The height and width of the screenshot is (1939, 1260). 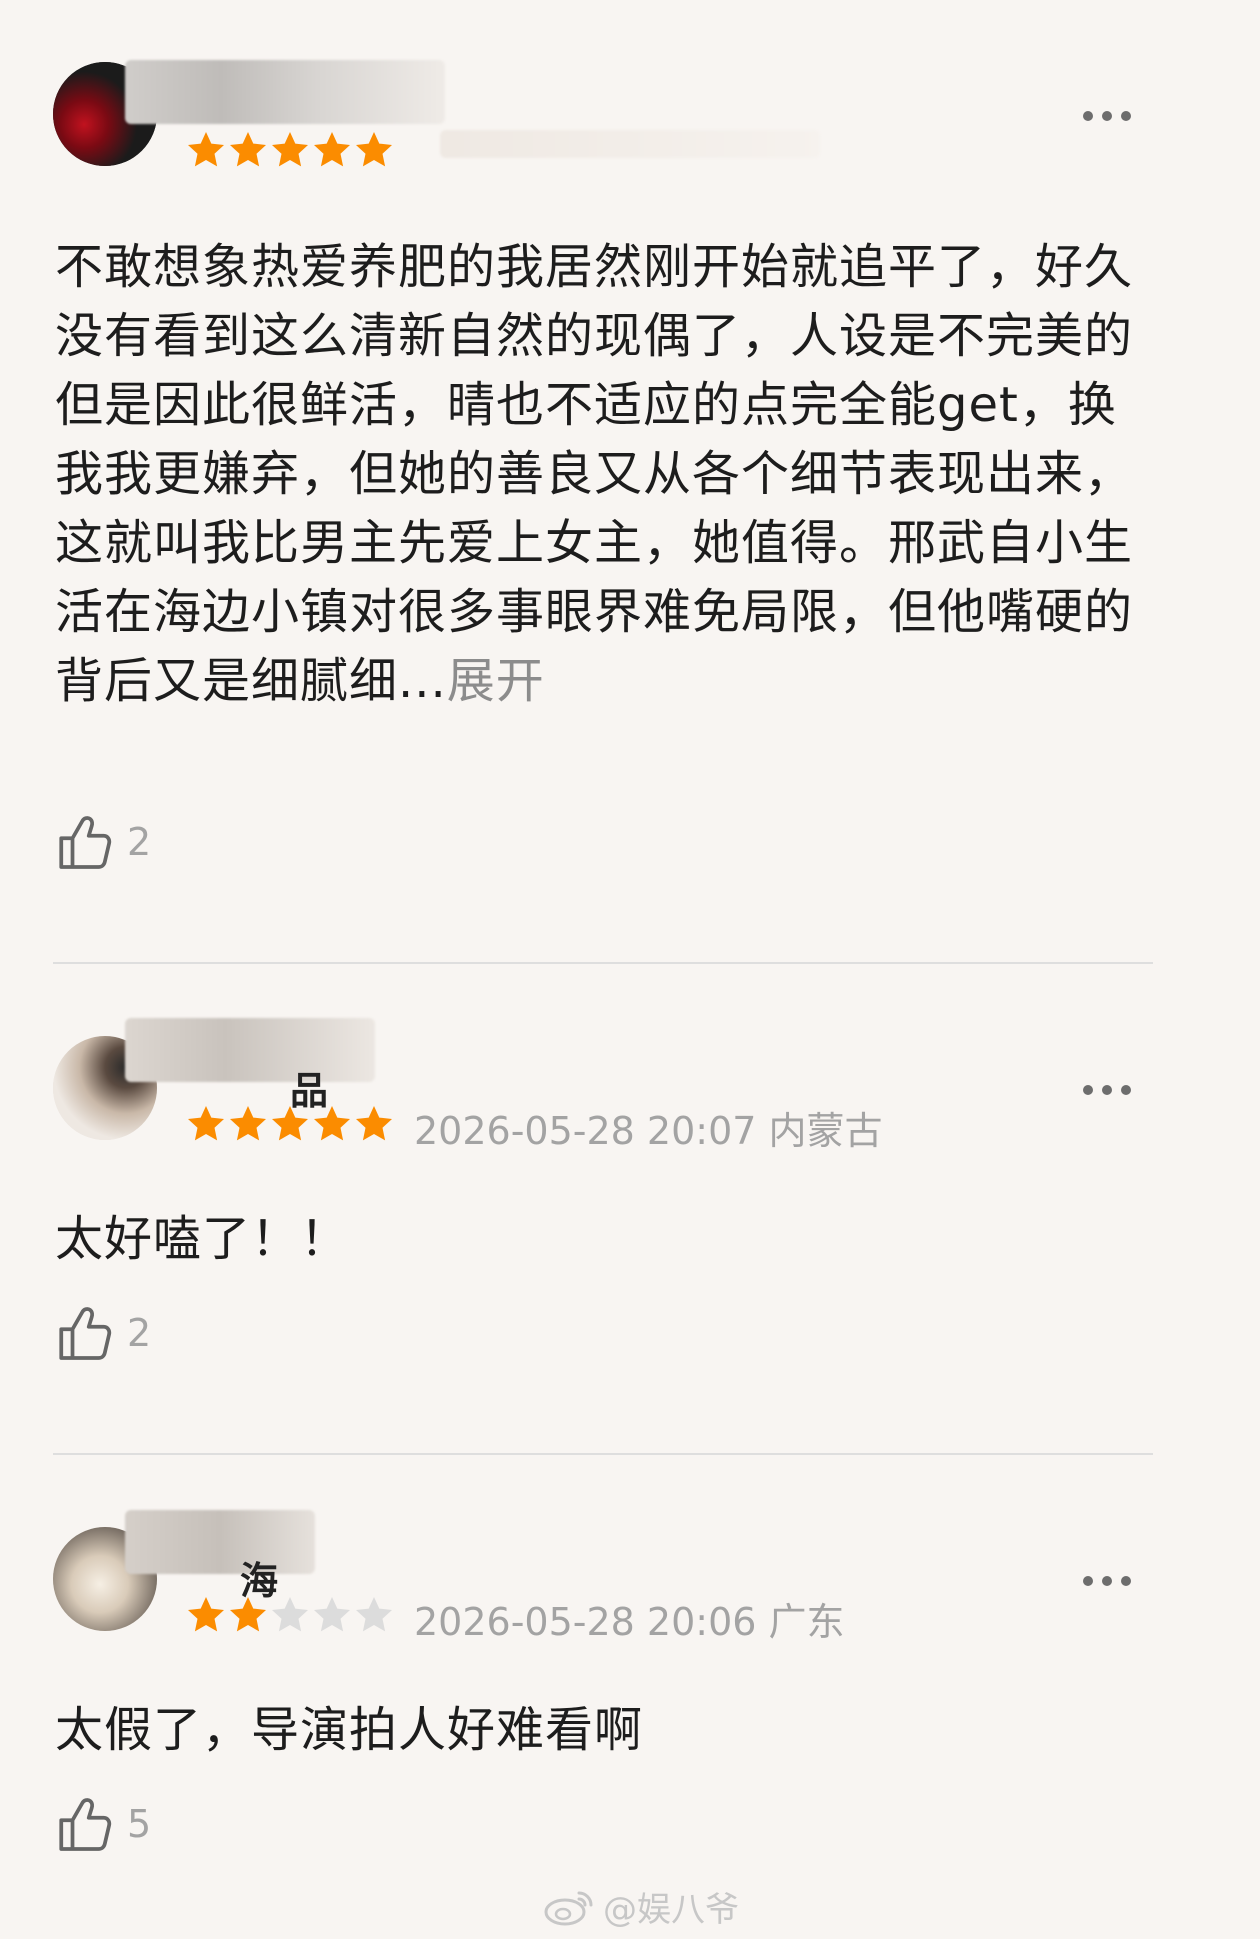 I want to click on expand-link: 展开, so click(x=496, y=681).